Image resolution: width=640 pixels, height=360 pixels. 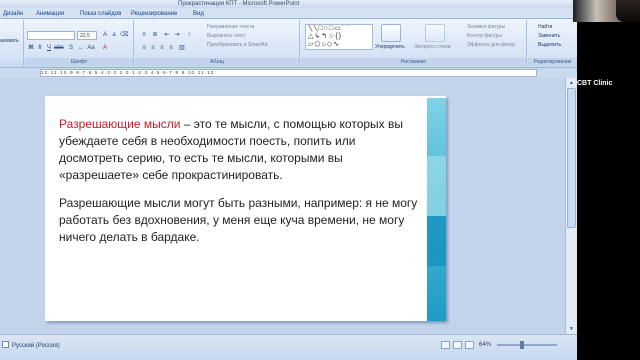 I want to click on line-spacing-icon: ↕, so click(x=189, y=35).